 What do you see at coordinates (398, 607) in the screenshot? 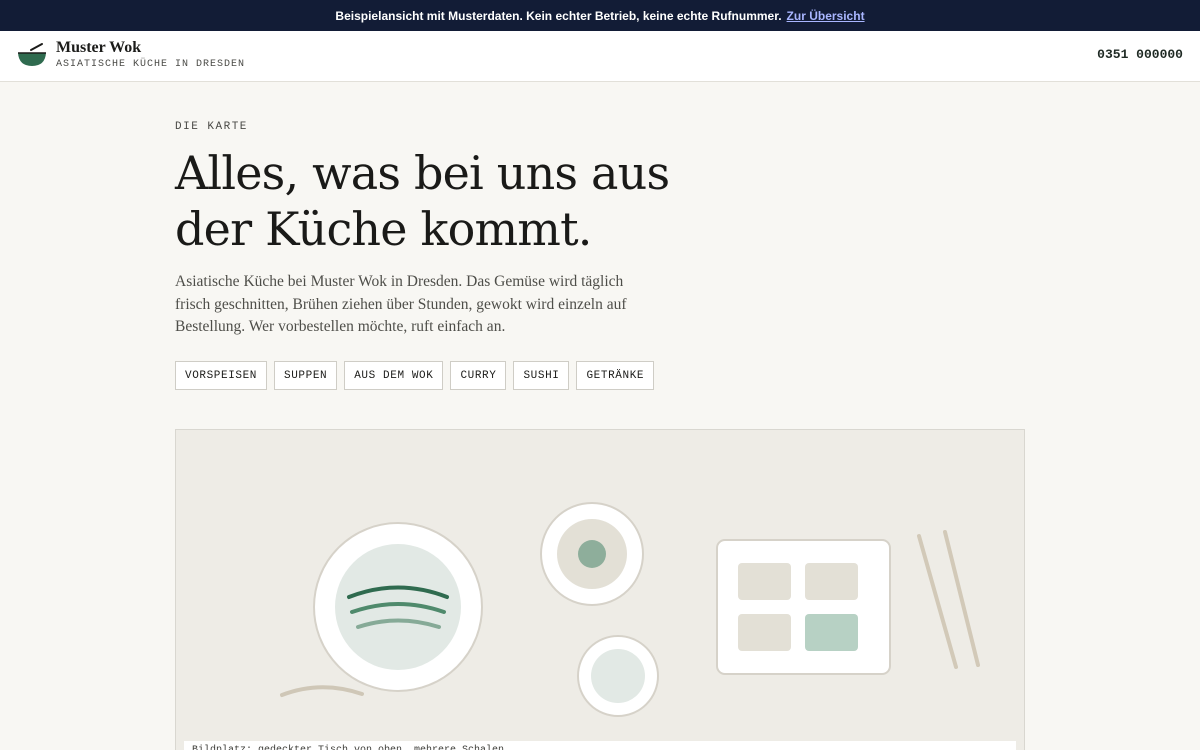
I see `noodle-plate-icon` at bounding box center [398, 607].